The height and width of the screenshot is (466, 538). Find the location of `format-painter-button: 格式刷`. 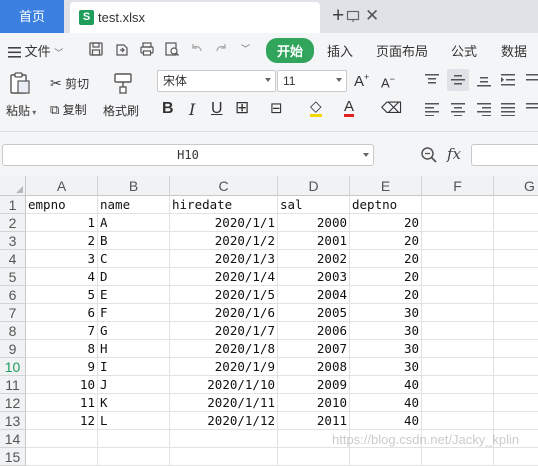

format-painter-button: 格式刷 is located at coordinates (121, 110).